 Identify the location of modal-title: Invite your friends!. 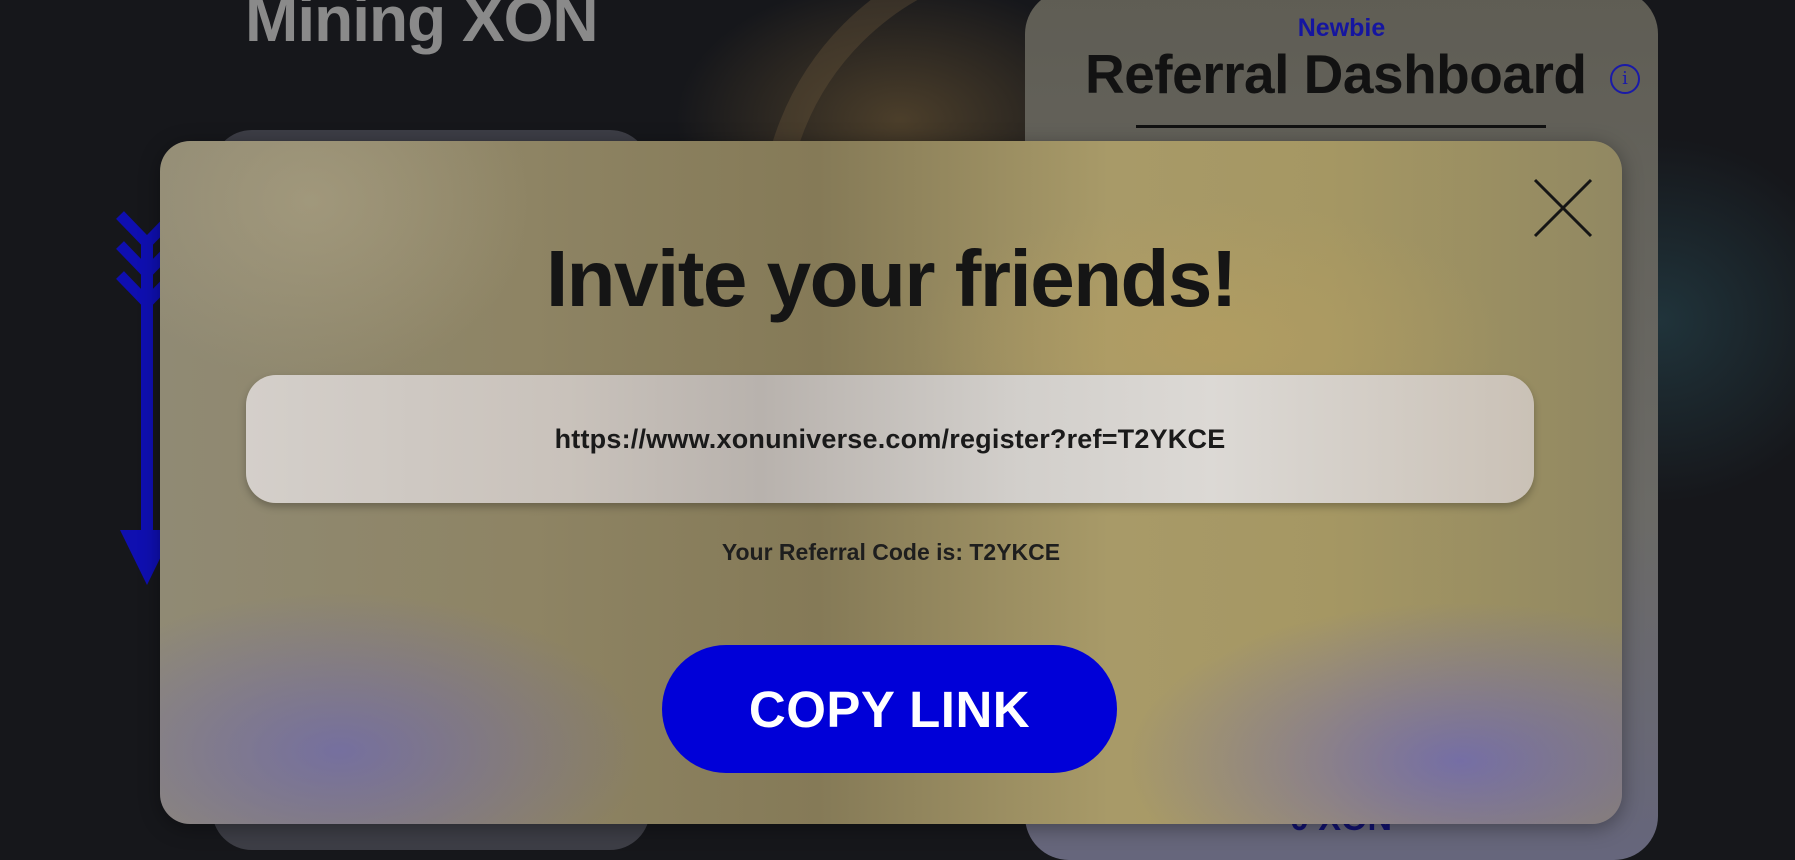
(891, 278).